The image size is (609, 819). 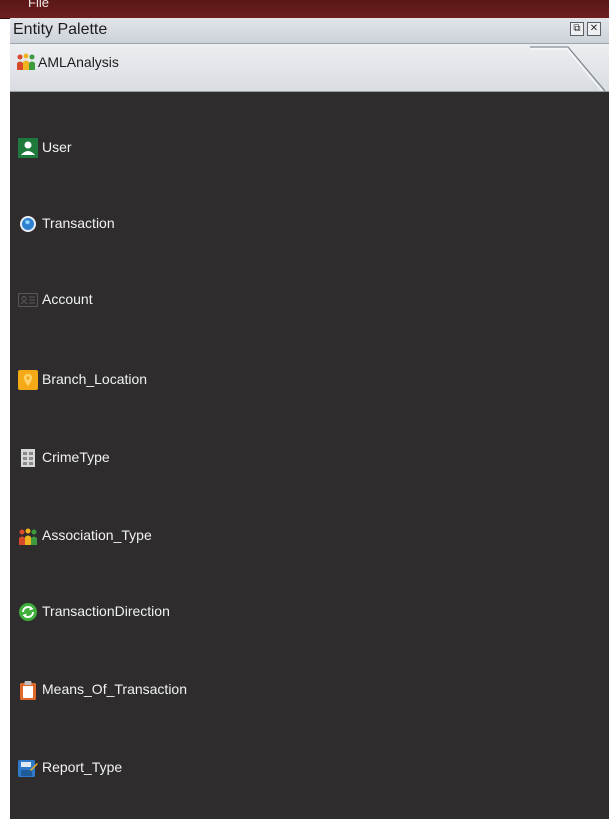 I want to click on entity-item-crimetype: CrimeType, so click(x=210, y=458).